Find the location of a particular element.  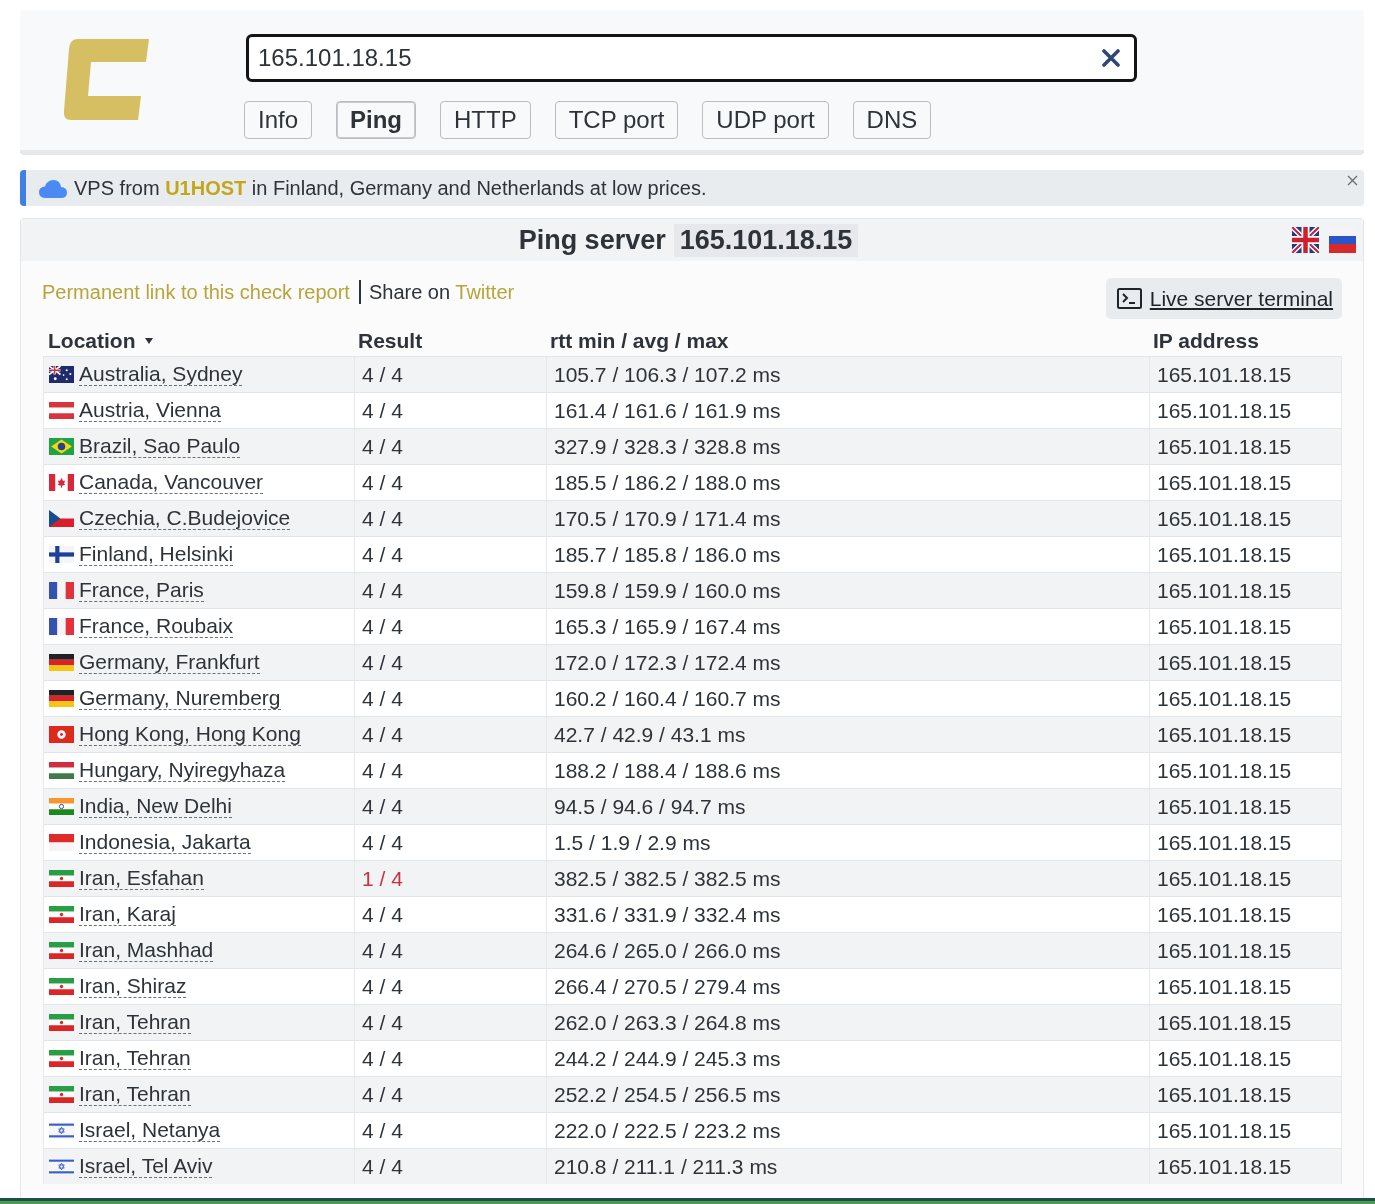

clear-button is located at coordinates (1111, 58).